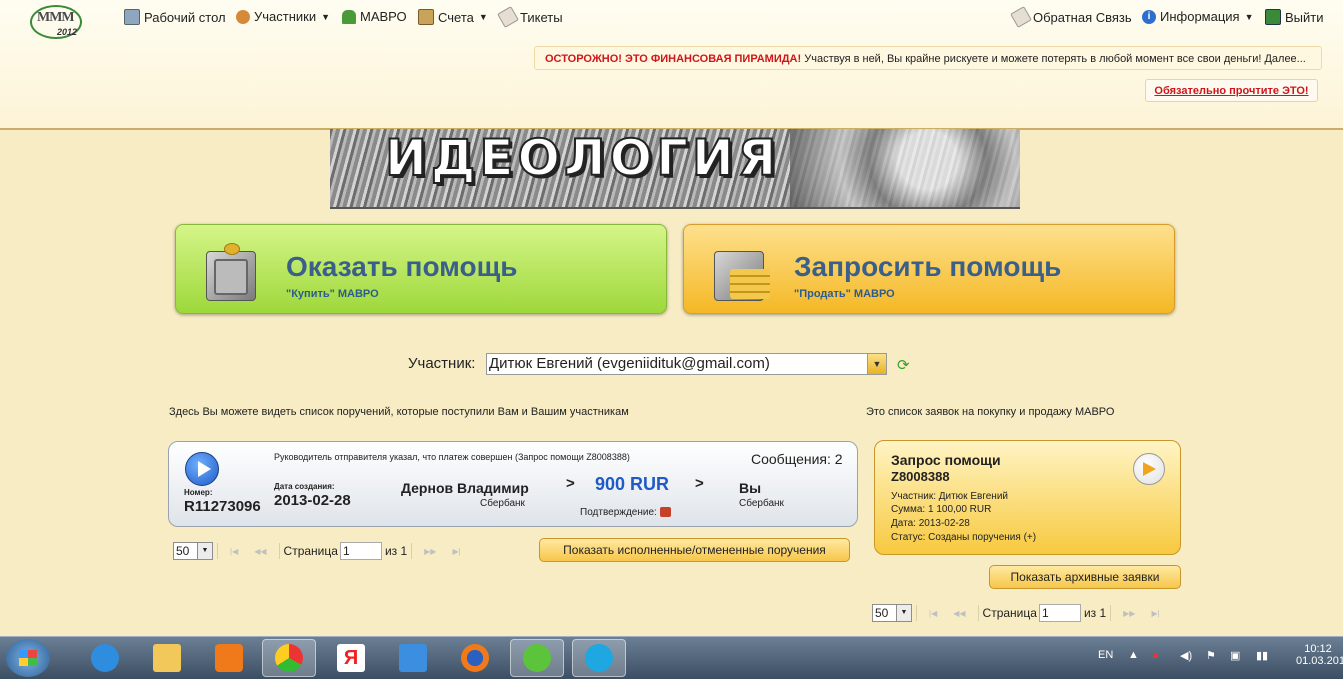 This screenshot has height=679, width=1343. What do you see at coordinates (312, 500) in the screenshot?
I see `order-date: 2013-02-28` at bounding box center [312, 500].